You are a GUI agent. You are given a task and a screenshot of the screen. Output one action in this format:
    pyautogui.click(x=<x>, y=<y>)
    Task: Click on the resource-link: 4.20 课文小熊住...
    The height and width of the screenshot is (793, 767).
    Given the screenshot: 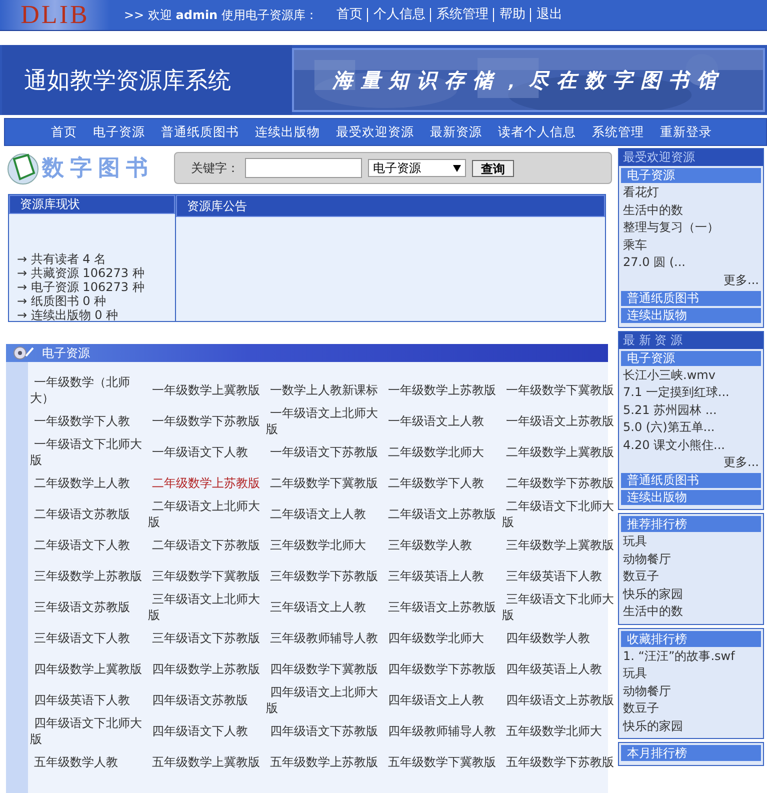 What is the action you would take?
    pyautogui.click(x=691, y=445)
    